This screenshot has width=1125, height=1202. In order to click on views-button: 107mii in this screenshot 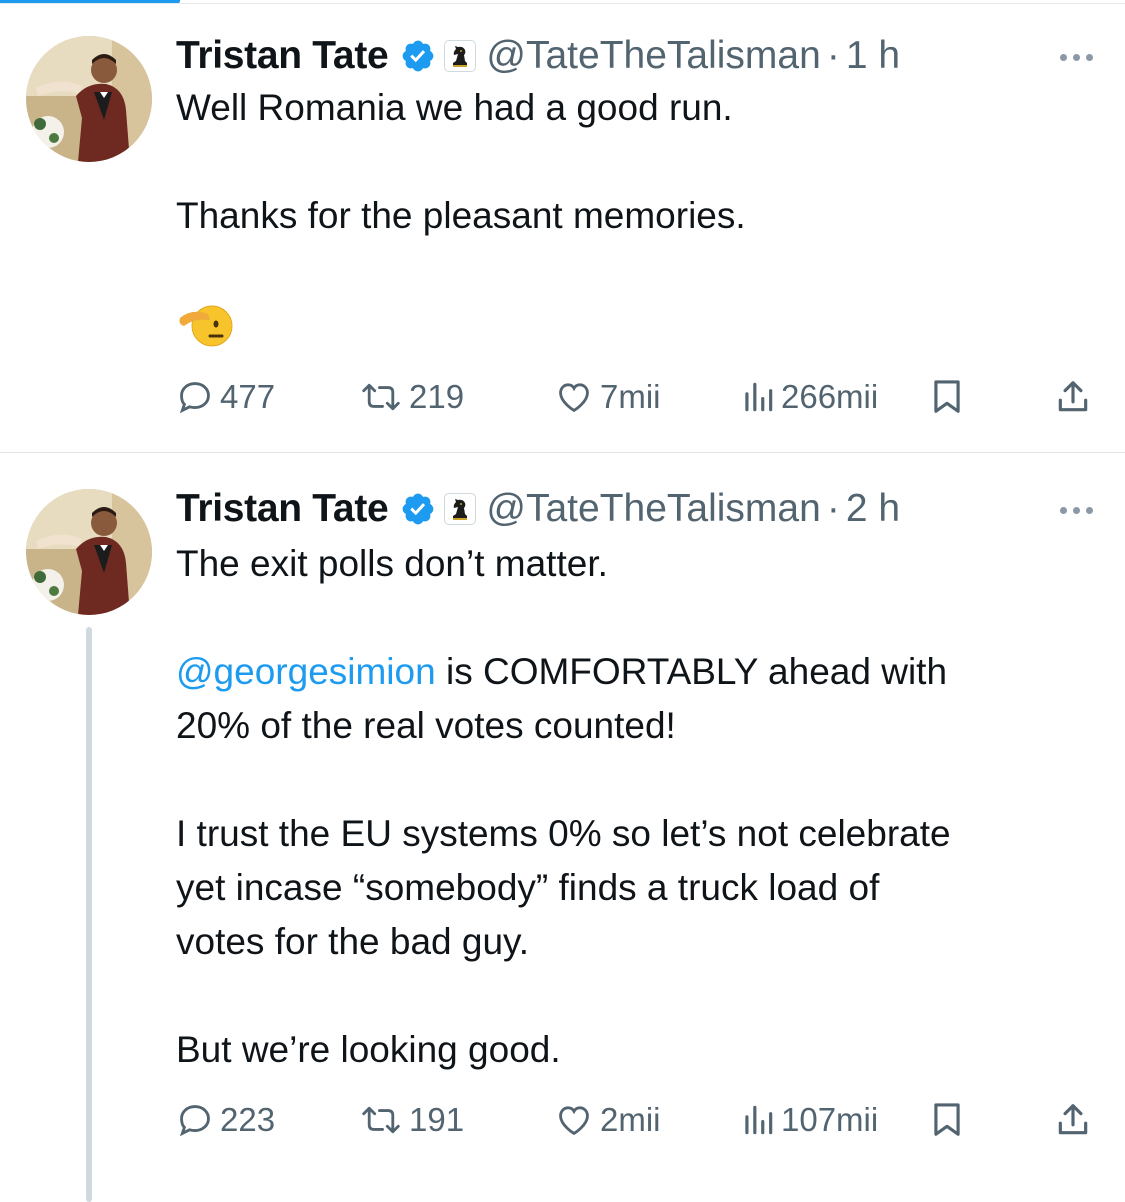, I will do `click(809, 1120)`.